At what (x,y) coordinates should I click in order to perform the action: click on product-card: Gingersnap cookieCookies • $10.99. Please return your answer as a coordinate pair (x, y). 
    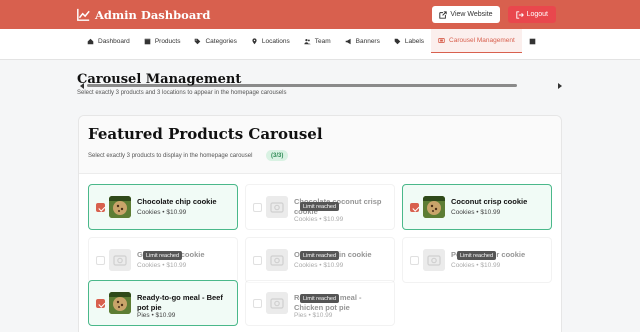
    Looking at the image, I should click on (163, 260).